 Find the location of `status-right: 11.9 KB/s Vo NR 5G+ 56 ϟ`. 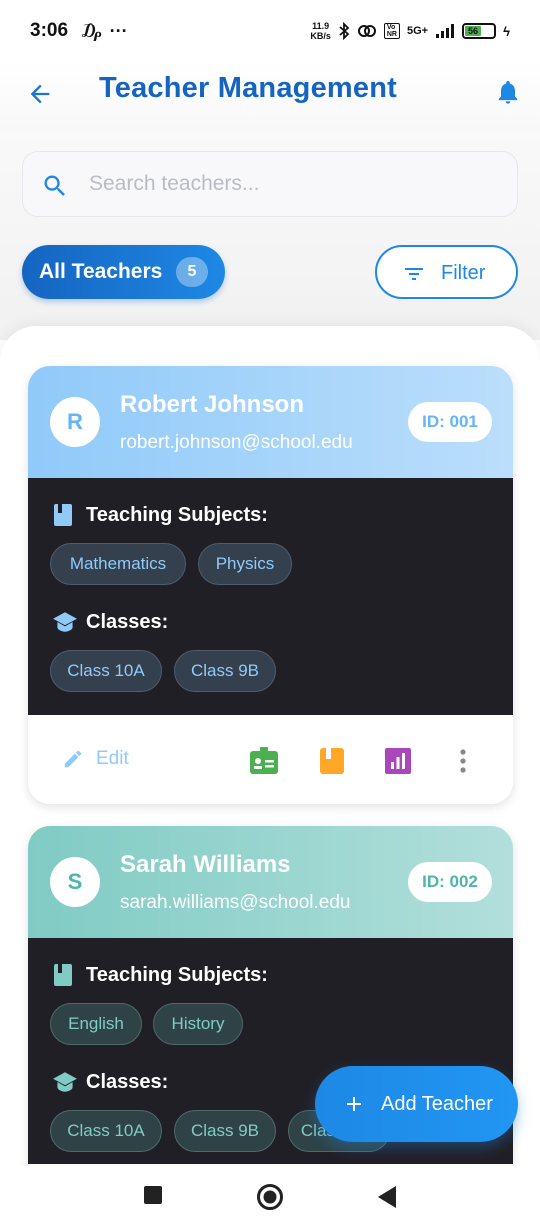

status-right: 11.9 KB/s Vo NR 5G+ 56 ϟ is located at coordinates (410, 31).